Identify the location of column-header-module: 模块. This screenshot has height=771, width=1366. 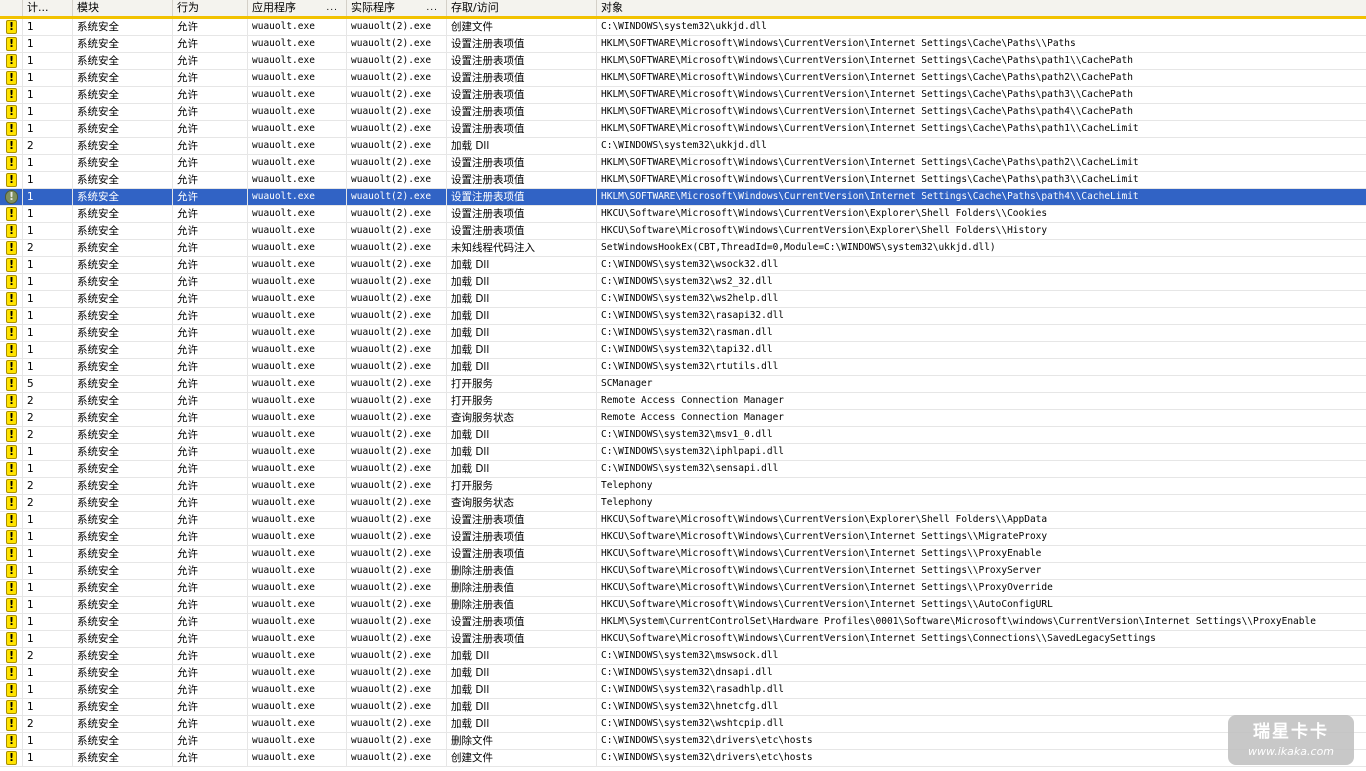
(123, 8).